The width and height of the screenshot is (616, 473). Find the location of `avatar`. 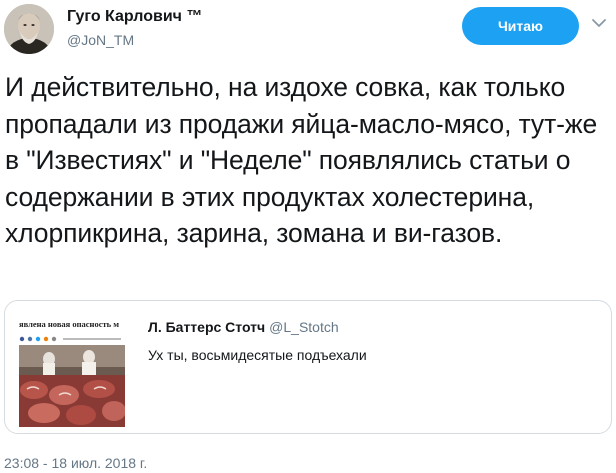

avatar is located at coordinates (29, 29).